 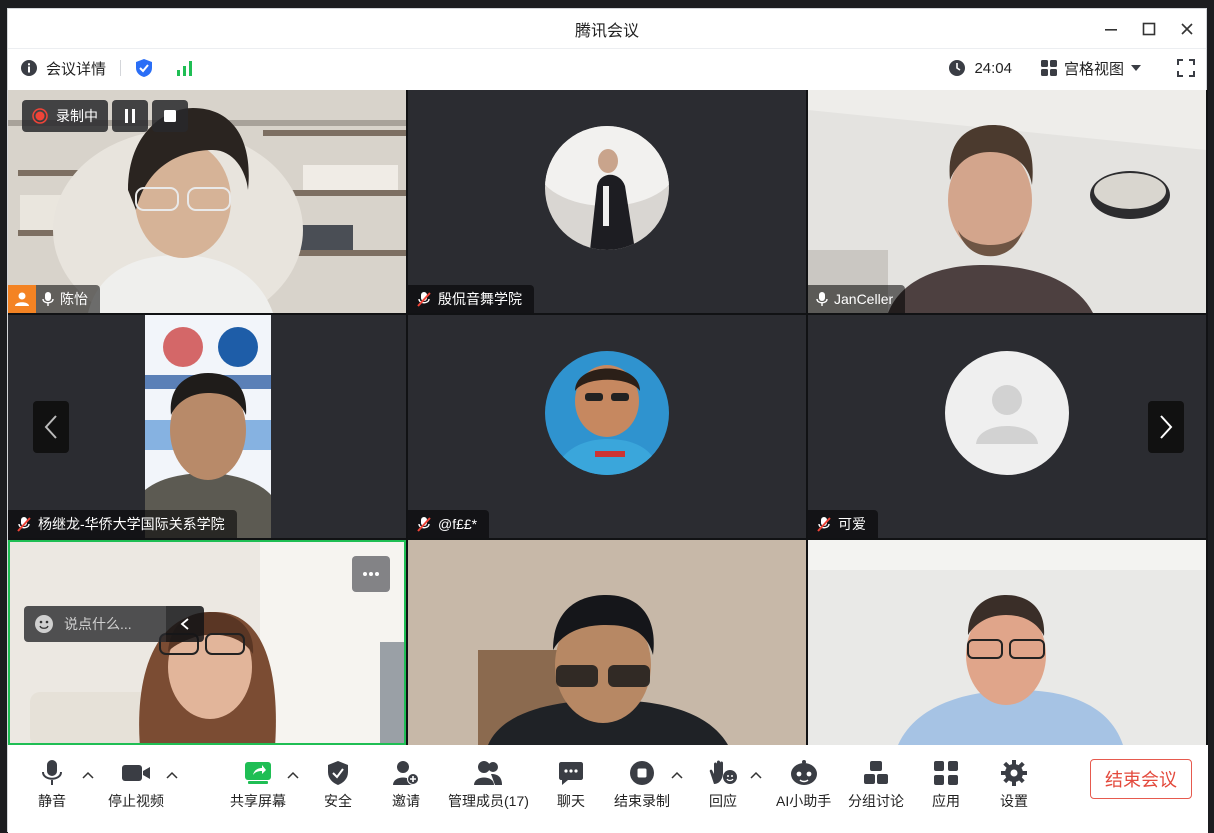 I want to click on participant-name-chip: @f££*, so click(x=449, y=524).